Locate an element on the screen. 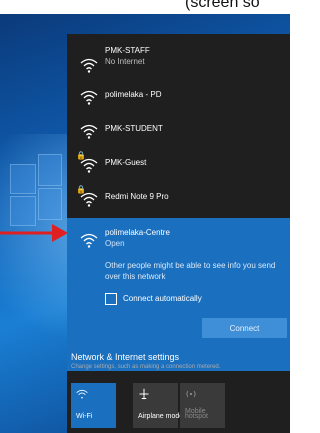  airplane-tile-label: Airplane mode is located at coordinates (161, 416).